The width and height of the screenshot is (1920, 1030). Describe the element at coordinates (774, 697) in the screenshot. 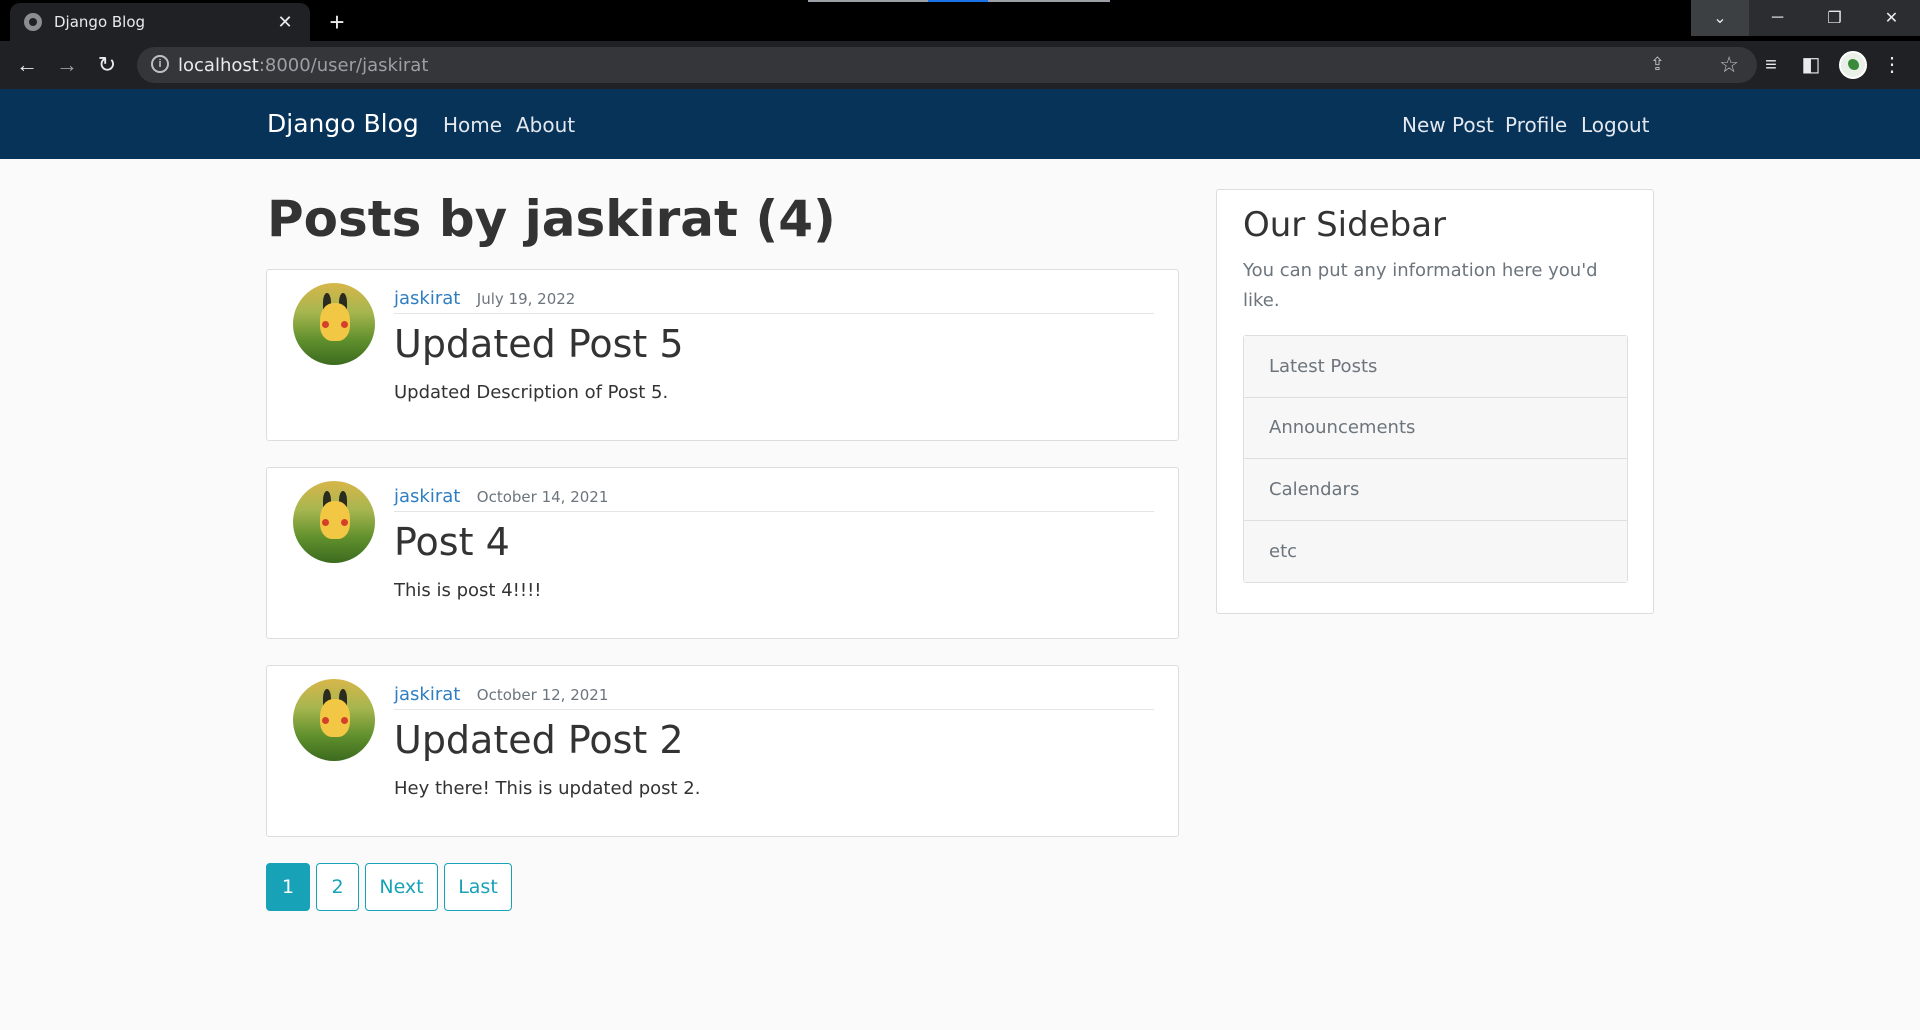

I see `post-meta: jaskirat October 12, 2021` at that location.